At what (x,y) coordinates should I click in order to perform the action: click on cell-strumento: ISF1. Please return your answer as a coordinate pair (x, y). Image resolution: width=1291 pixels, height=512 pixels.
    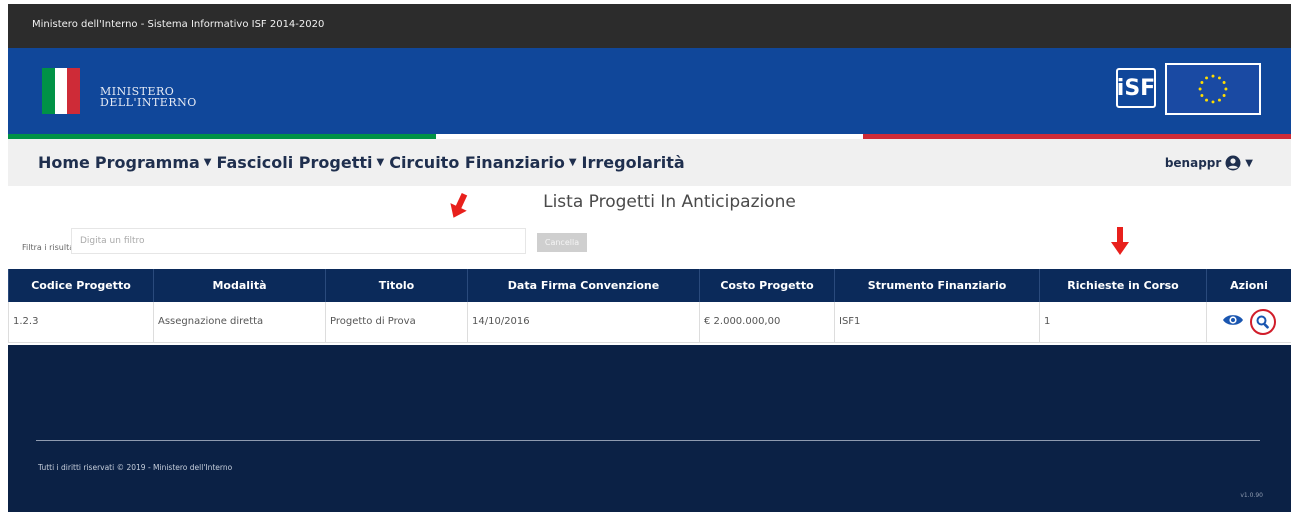
    Looking at the image, I should click on (937, 322).